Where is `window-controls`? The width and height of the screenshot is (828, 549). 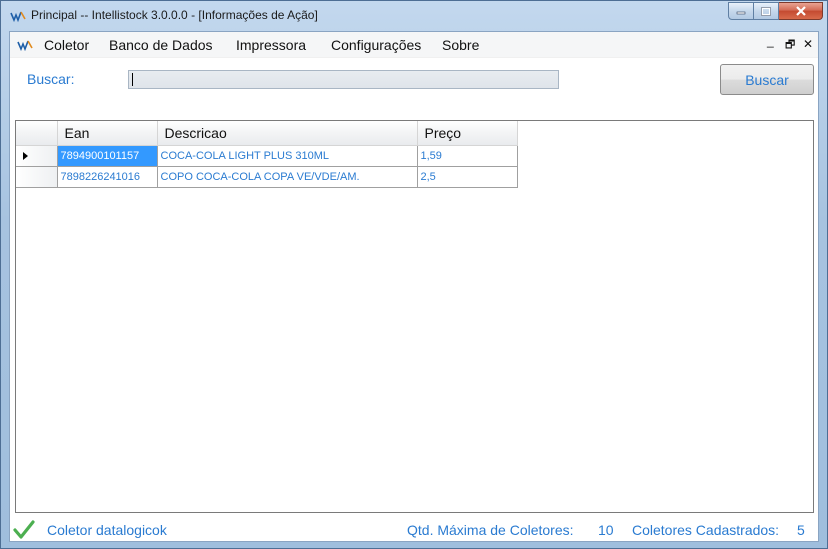
window-controls is located at coordinates (775, 11).